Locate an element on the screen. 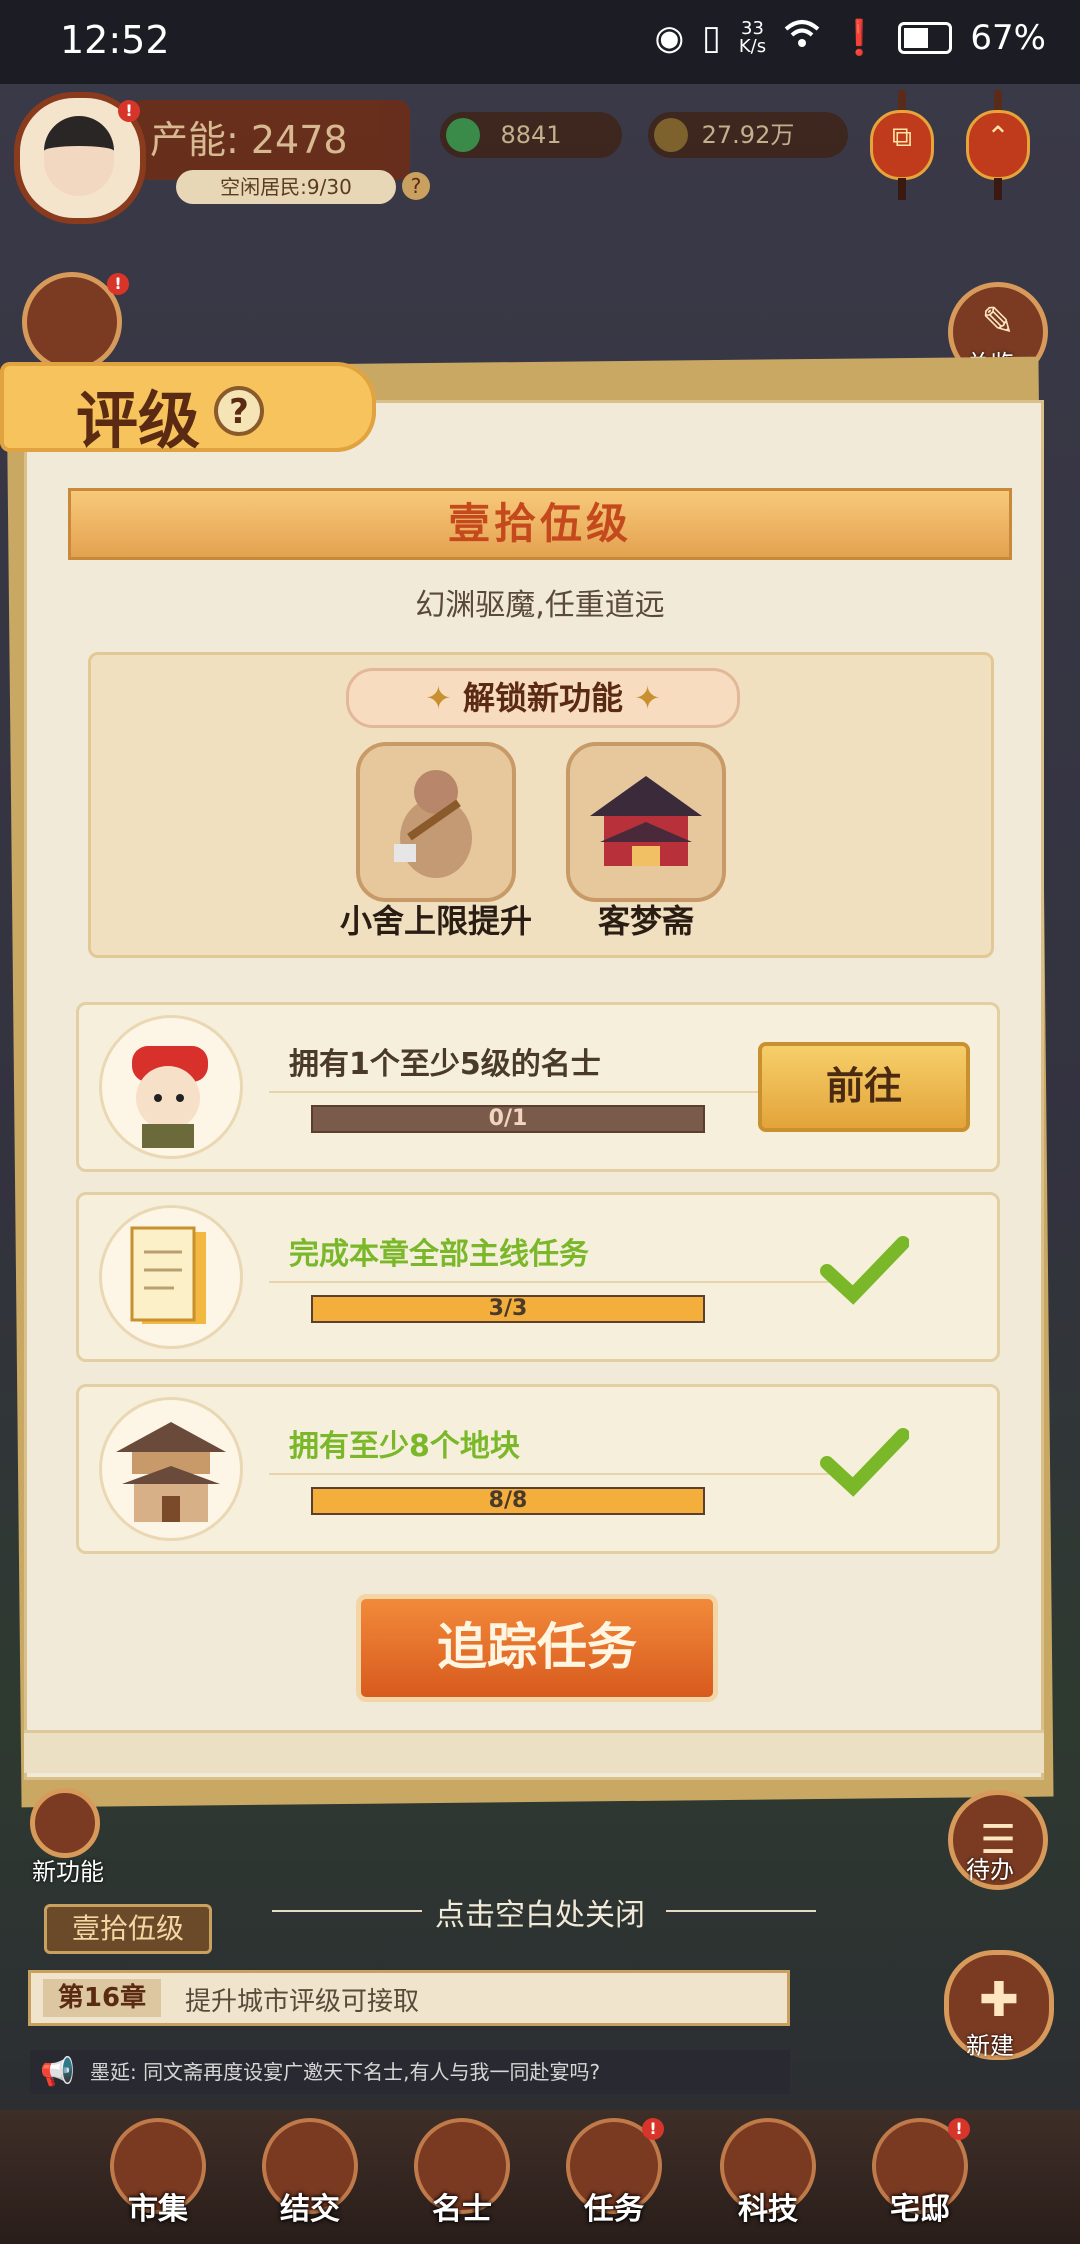 This screenshot has width=1080, height=2244. panel-title-tab: 评级 is located at coordinates (188, 409).